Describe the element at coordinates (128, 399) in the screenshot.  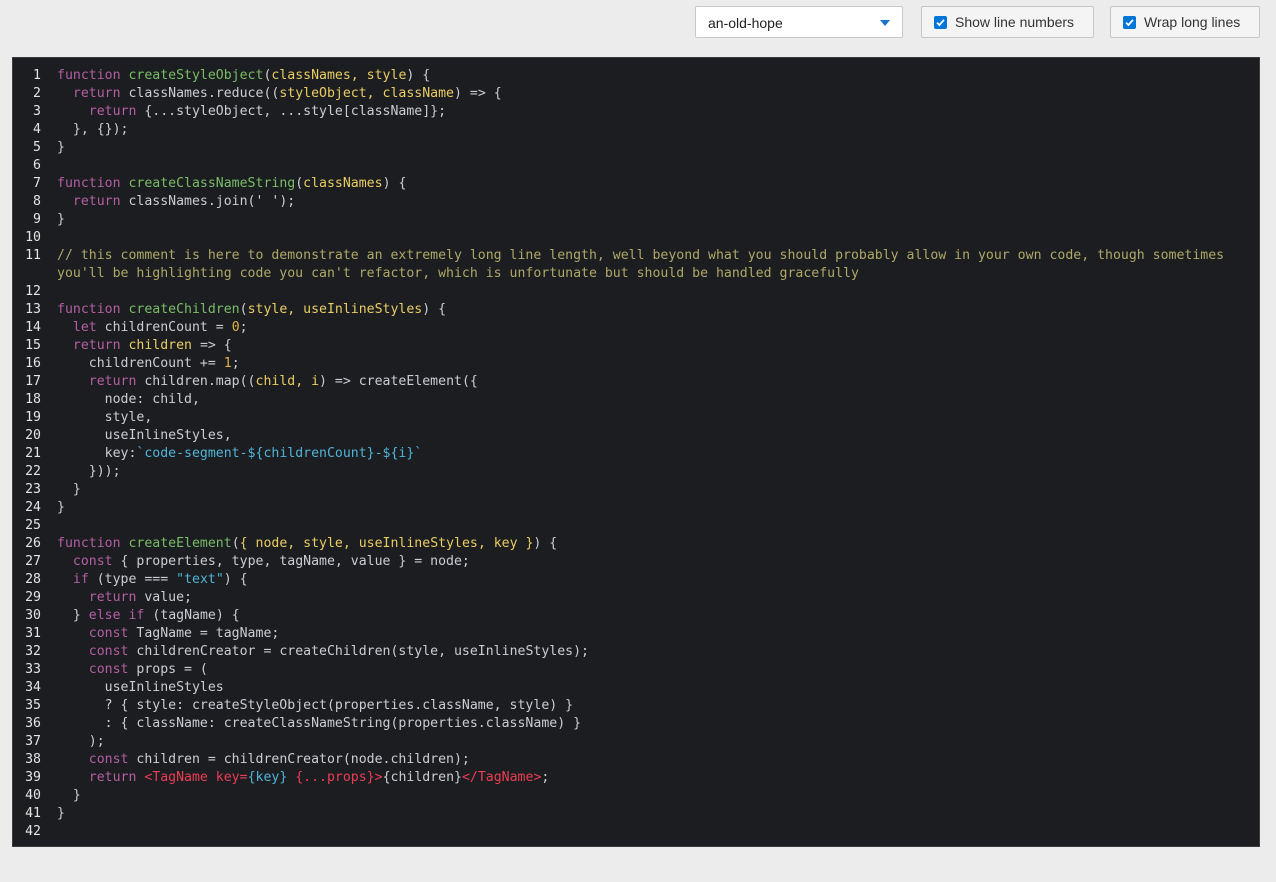
I see `code-token: node: child,` at that location.